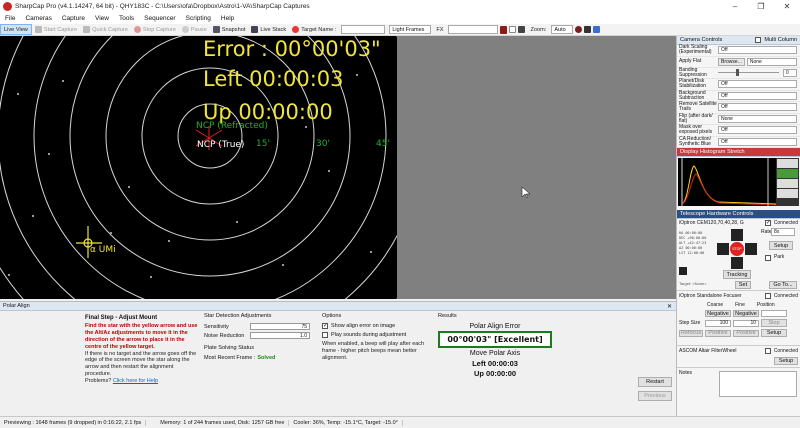  Describe the element at coordinates (194, 29) in the screenshot. I see `pause-button: Pause` at that location.